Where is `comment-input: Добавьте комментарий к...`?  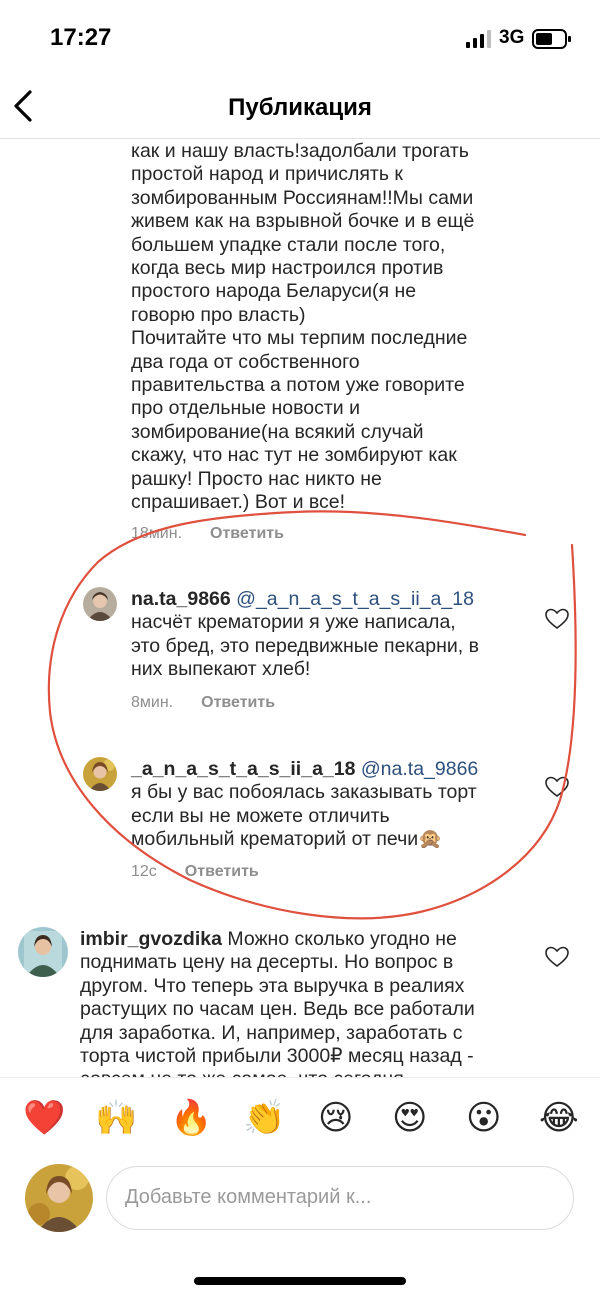
comment-input: Добавьте комментарий к... is located at coordinates (340, 1198).